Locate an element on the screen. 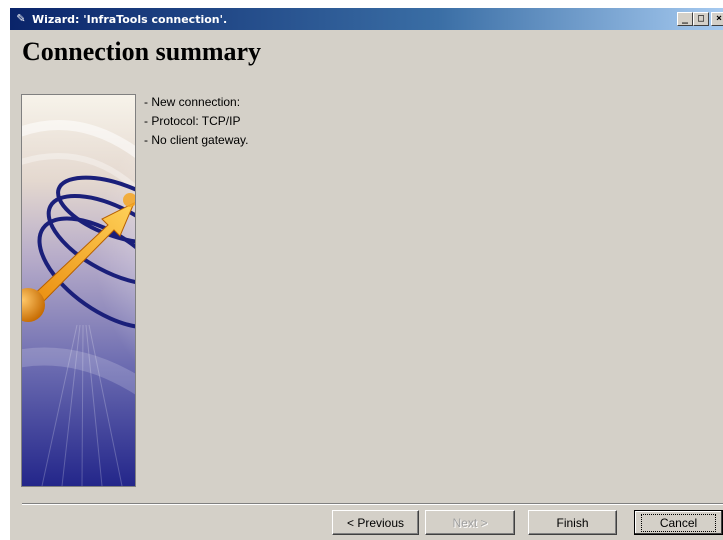  cancel-button-label: Cancel is located at coordinates (678, 522).